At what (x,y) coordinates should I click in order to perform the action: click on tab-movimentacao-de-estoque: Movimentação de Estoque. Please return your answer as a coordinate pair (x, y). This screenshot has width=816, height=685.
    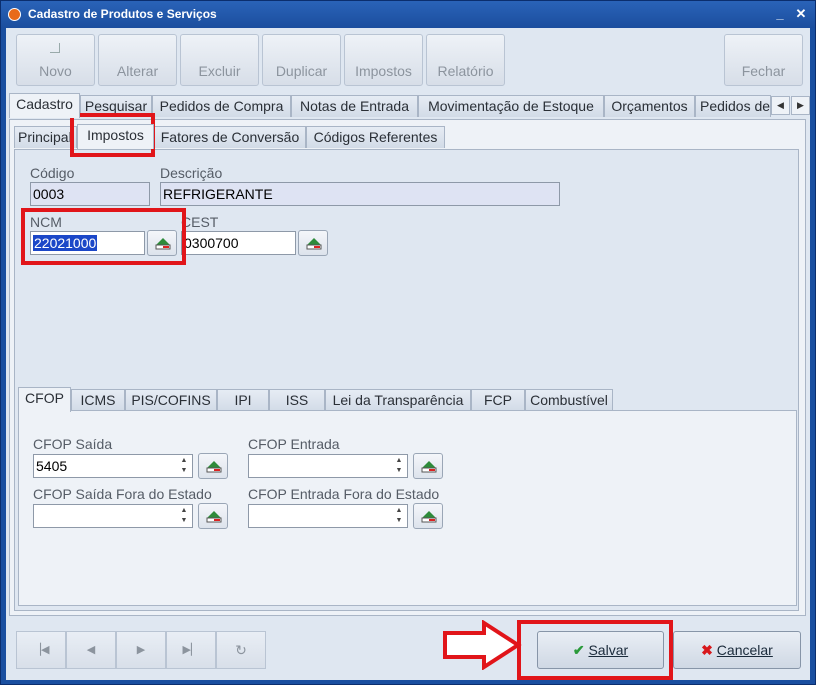
    Looking at the image, I should click on (511, 106).